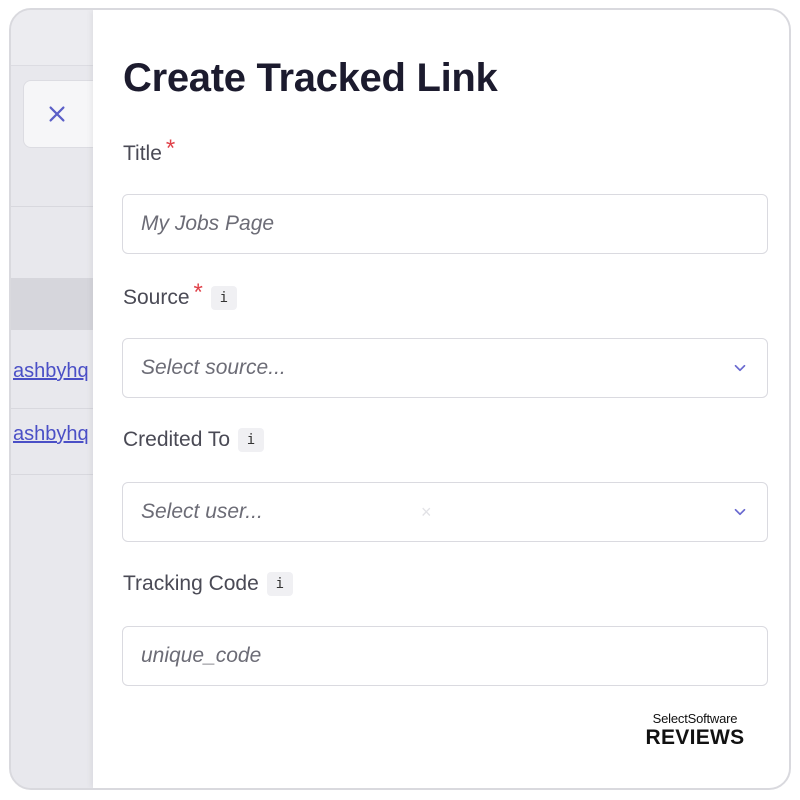 Image resolution: width=800 pixels, height=800 pixels. I want to click on title-label-text: Title, so click(142, 153).